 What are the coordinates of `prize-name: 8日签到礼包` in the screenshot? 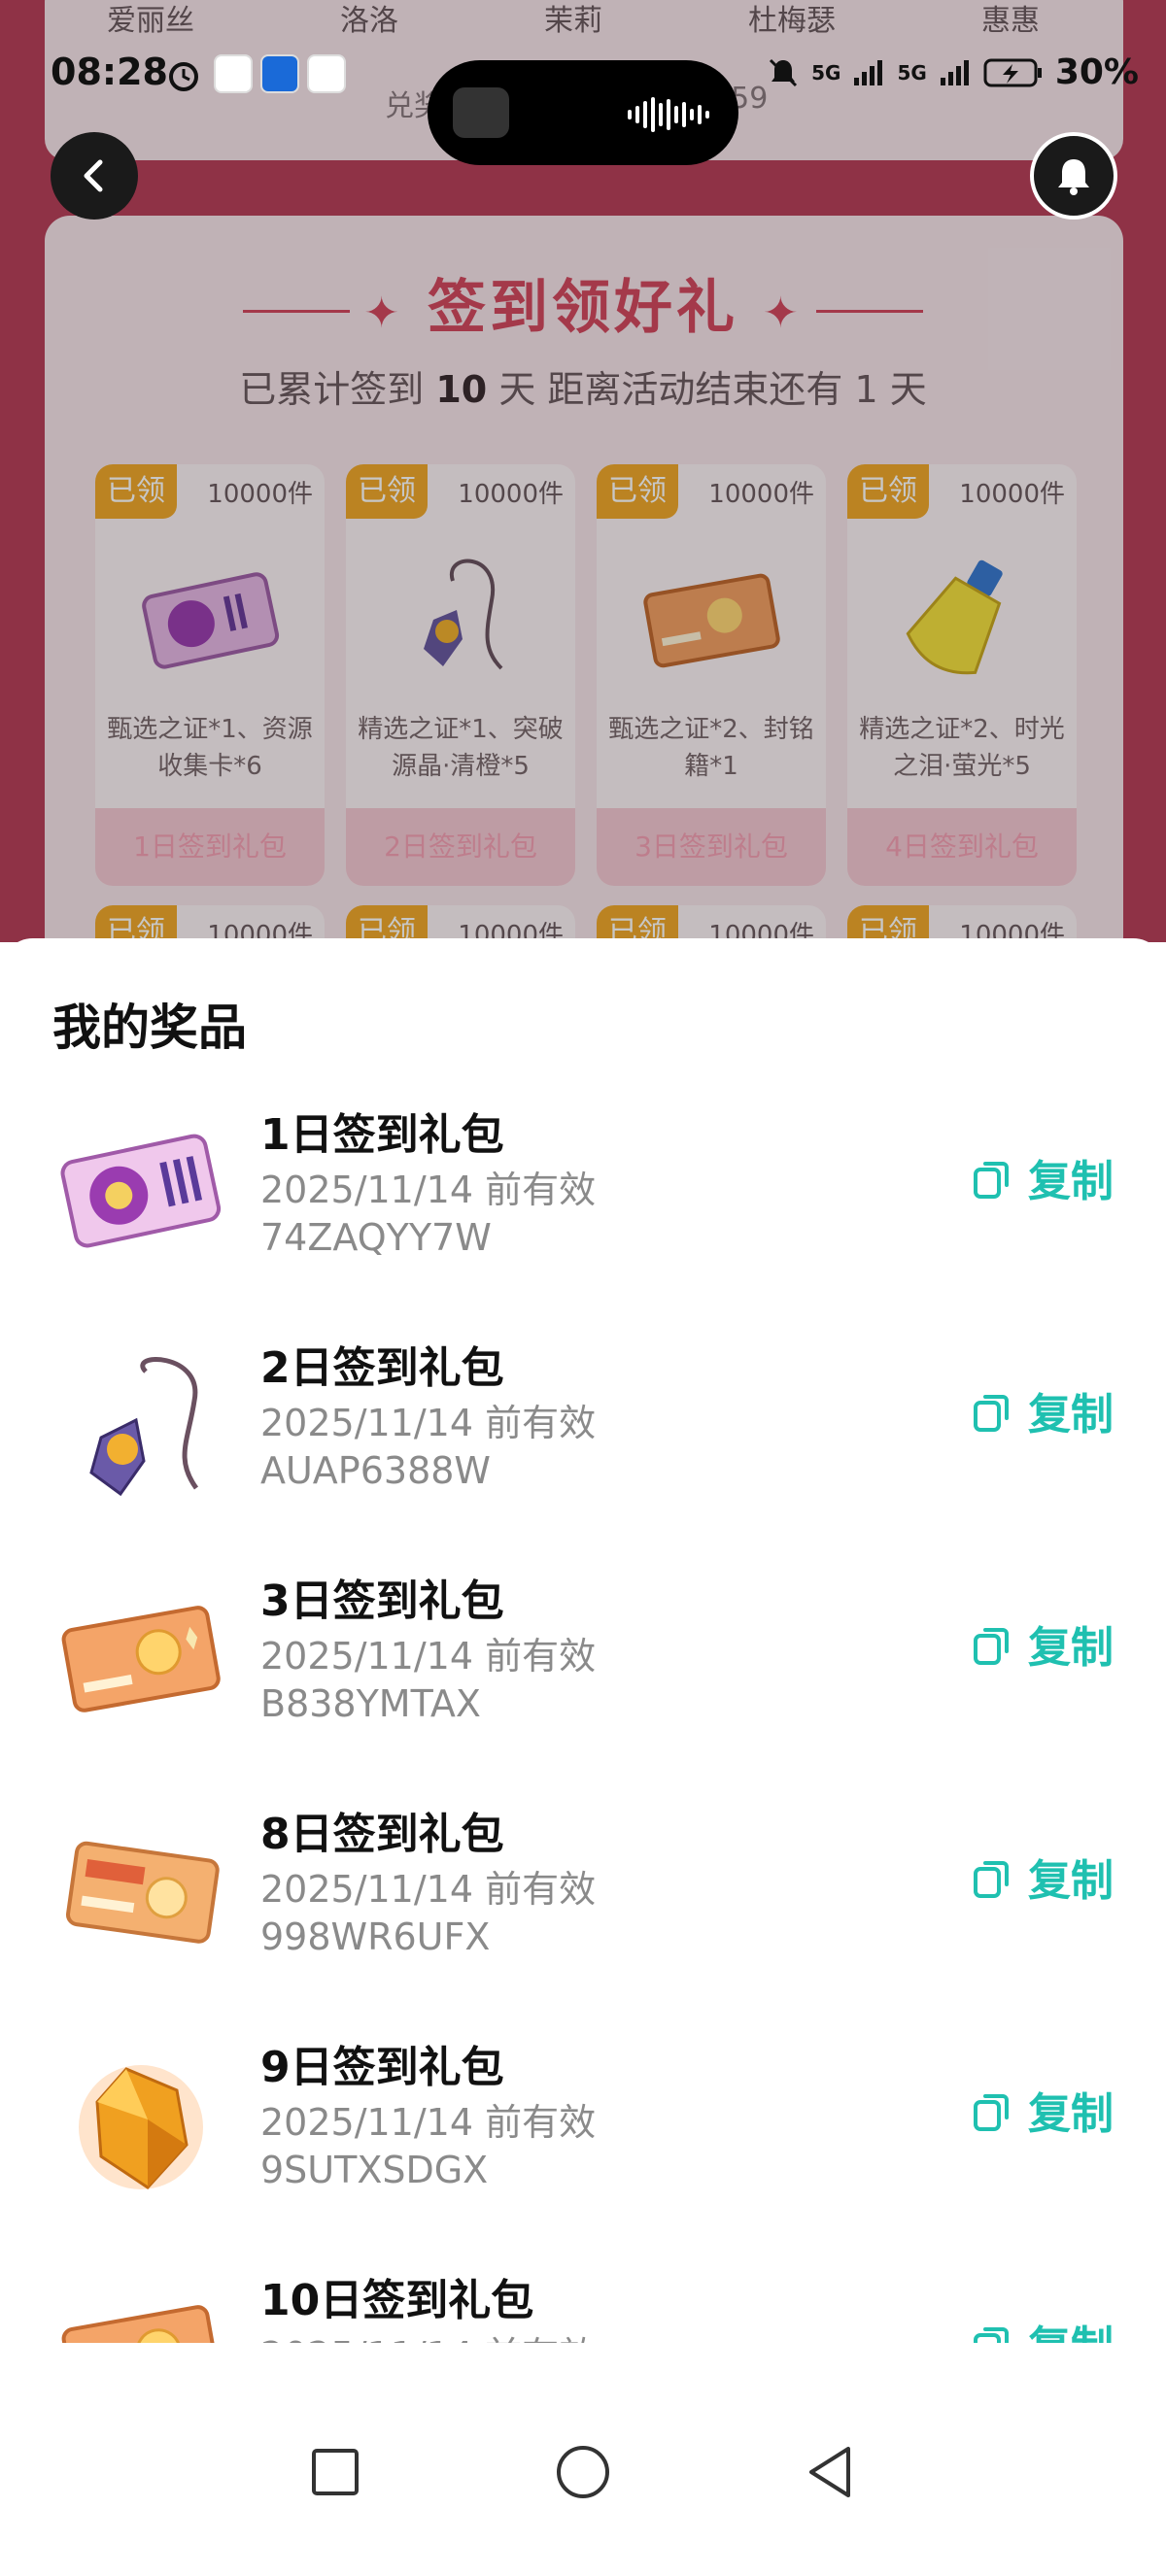 It's located at (382, 1834).